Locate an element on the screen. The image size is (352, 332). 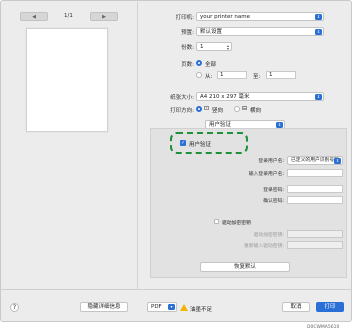
print-button: 打印 is located at coordinates (330, 307).